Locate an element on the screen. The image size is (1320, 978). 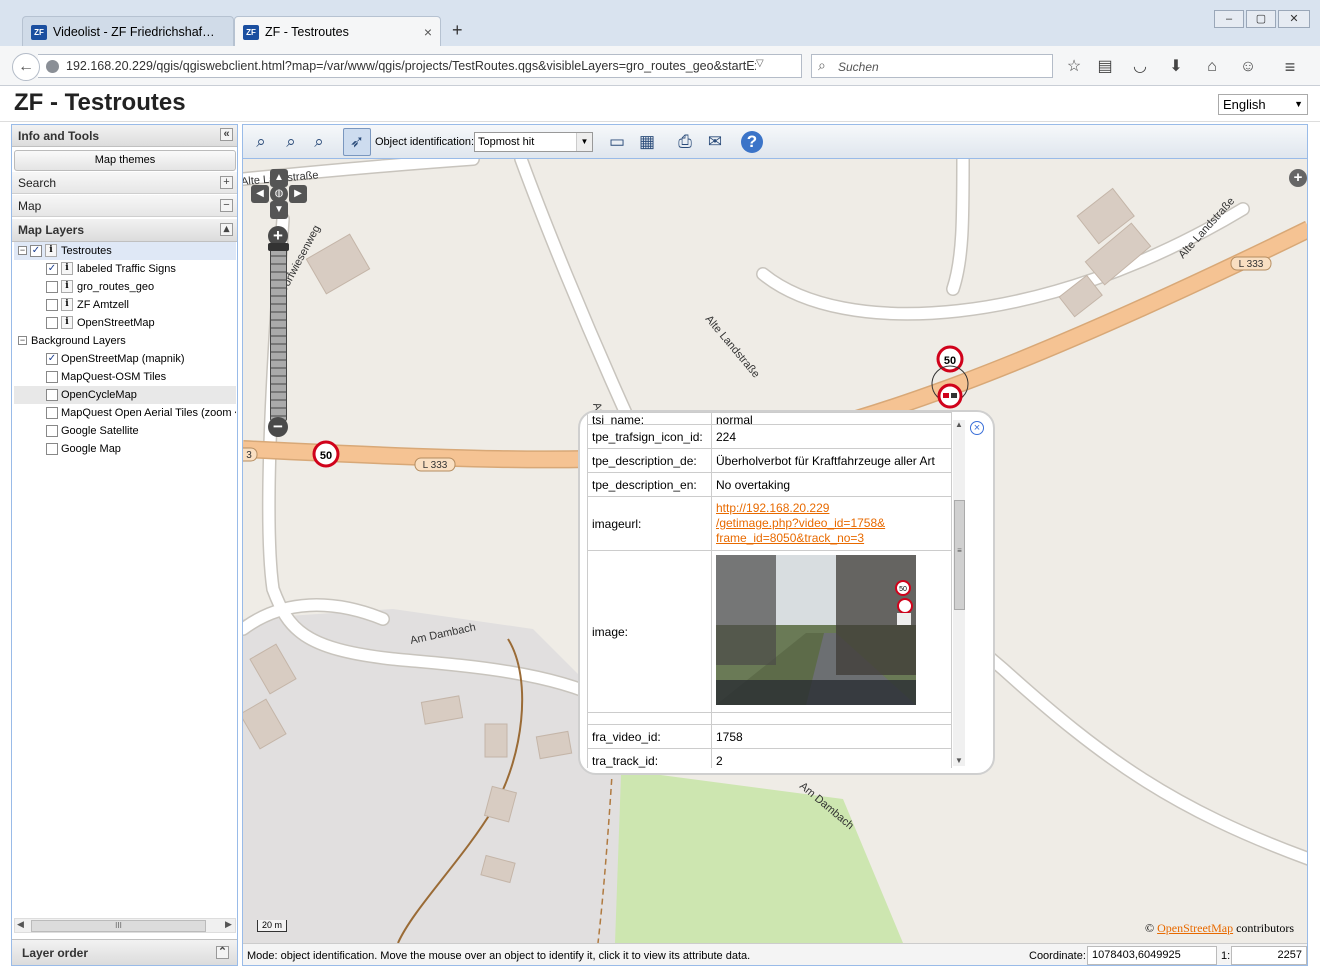
object-identification-select: Topmost hit ▼ is located at coordinates (533, 142).